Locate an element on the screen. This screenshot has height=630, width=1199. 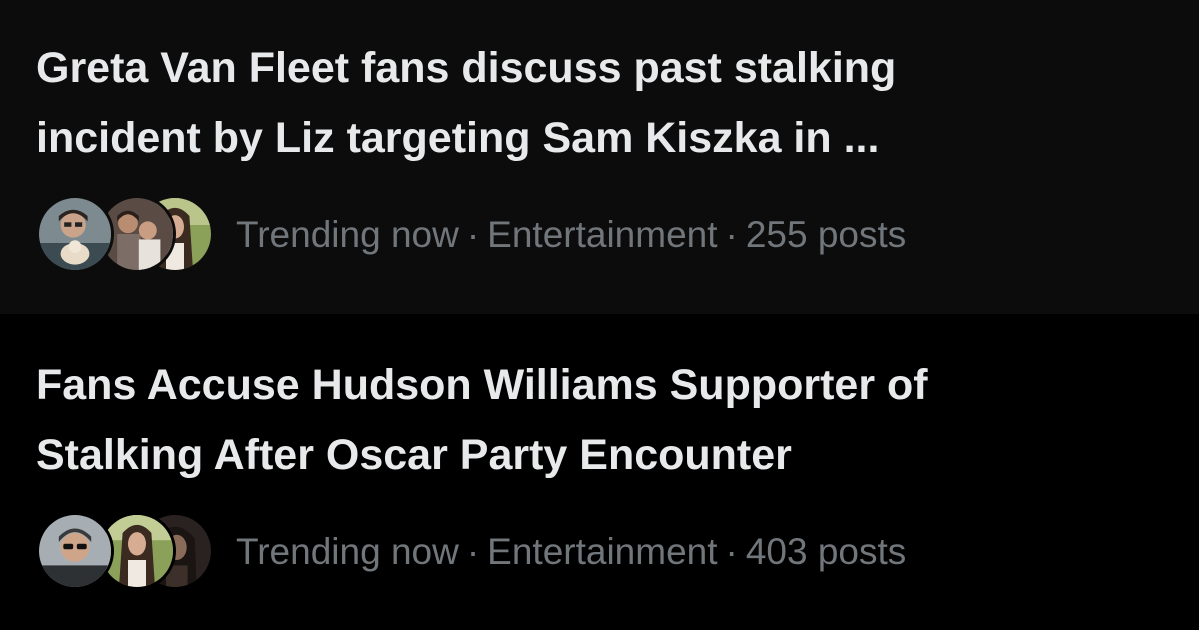
person-with-dog-avatar is located at coordinates (75, 234).